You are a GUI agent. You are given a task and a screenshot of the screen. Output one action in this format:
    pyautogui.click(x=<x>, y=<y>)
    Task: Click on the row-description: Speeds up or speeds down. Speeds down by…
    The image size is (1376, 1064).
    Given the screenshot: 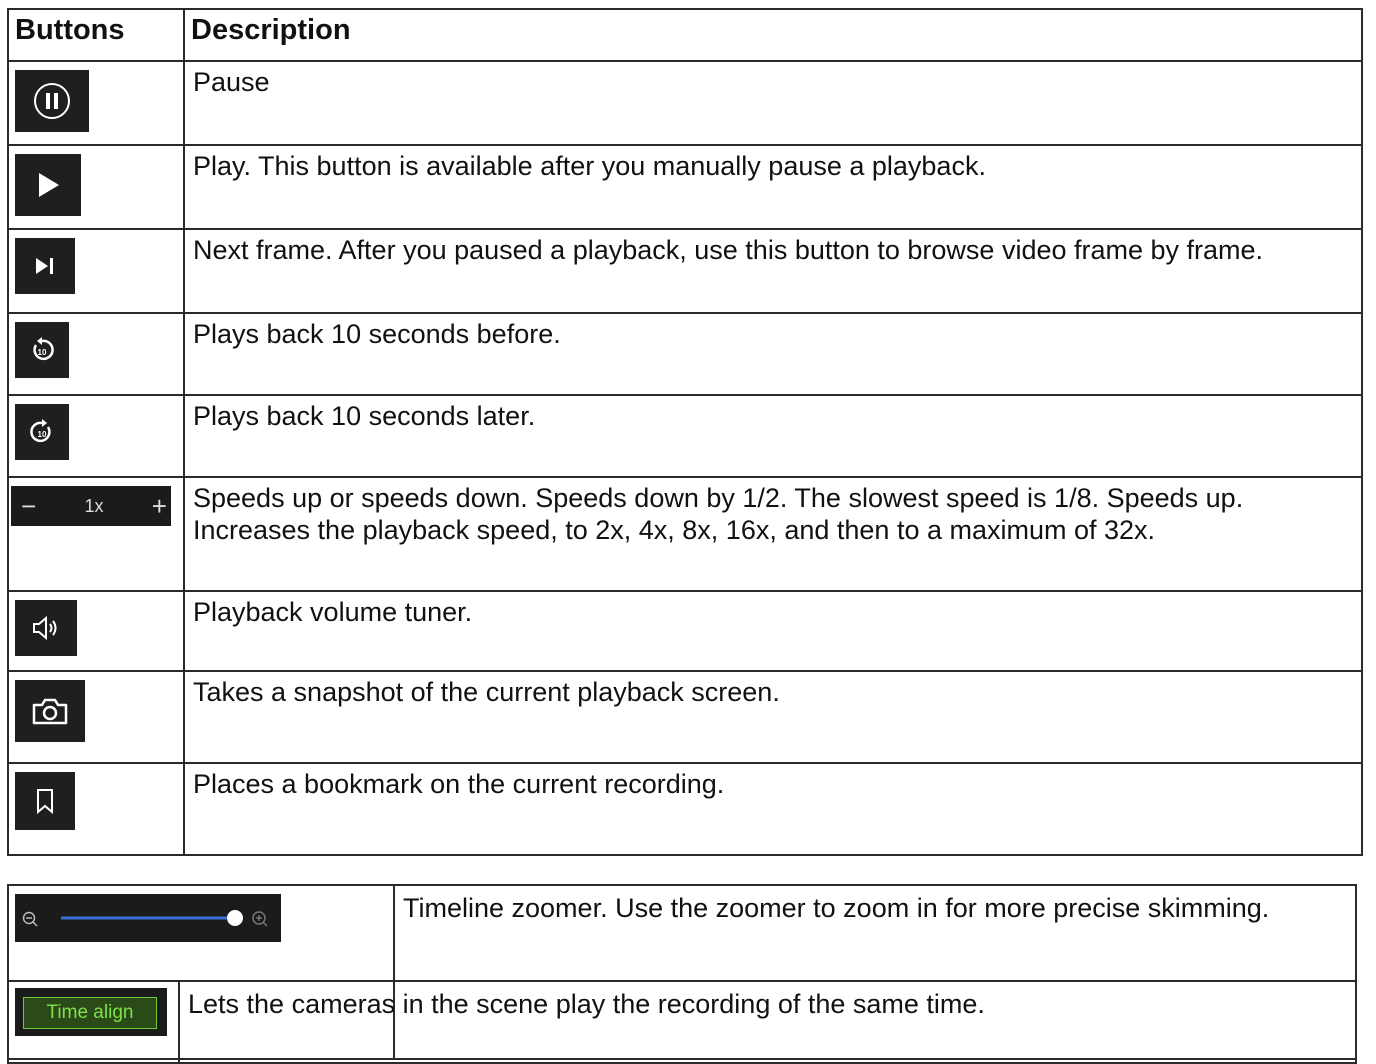 What is the action you would take?
    pyautogui.click(x=773, y=534)
    